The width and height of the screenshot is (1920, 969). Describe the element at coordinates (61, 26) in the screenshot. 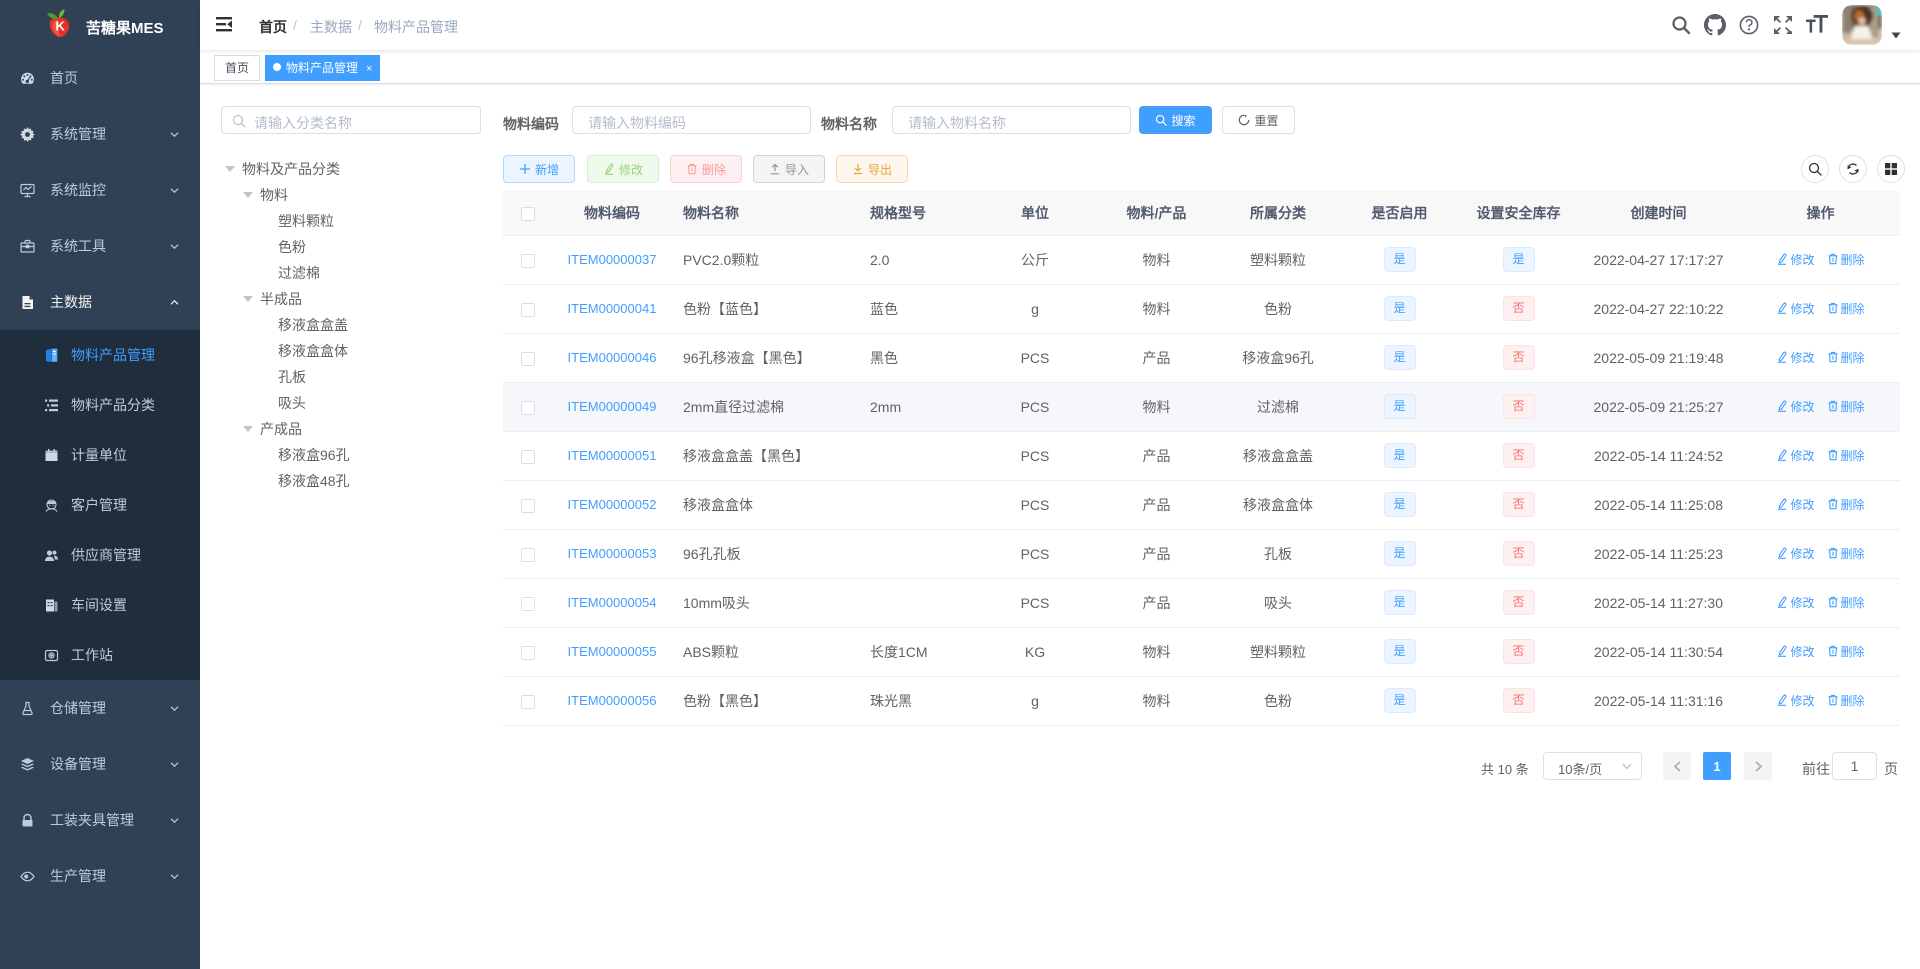

I see `svg-text: K` at that location.